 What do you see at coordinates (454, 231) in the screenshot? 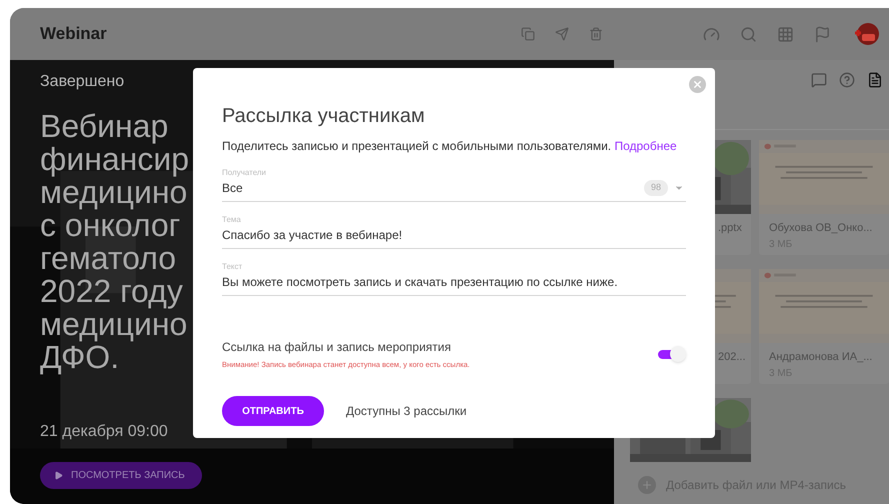
I see `text-field: Тема Спасибо за участие в вебинаре!` at bounding box center [454, 231].